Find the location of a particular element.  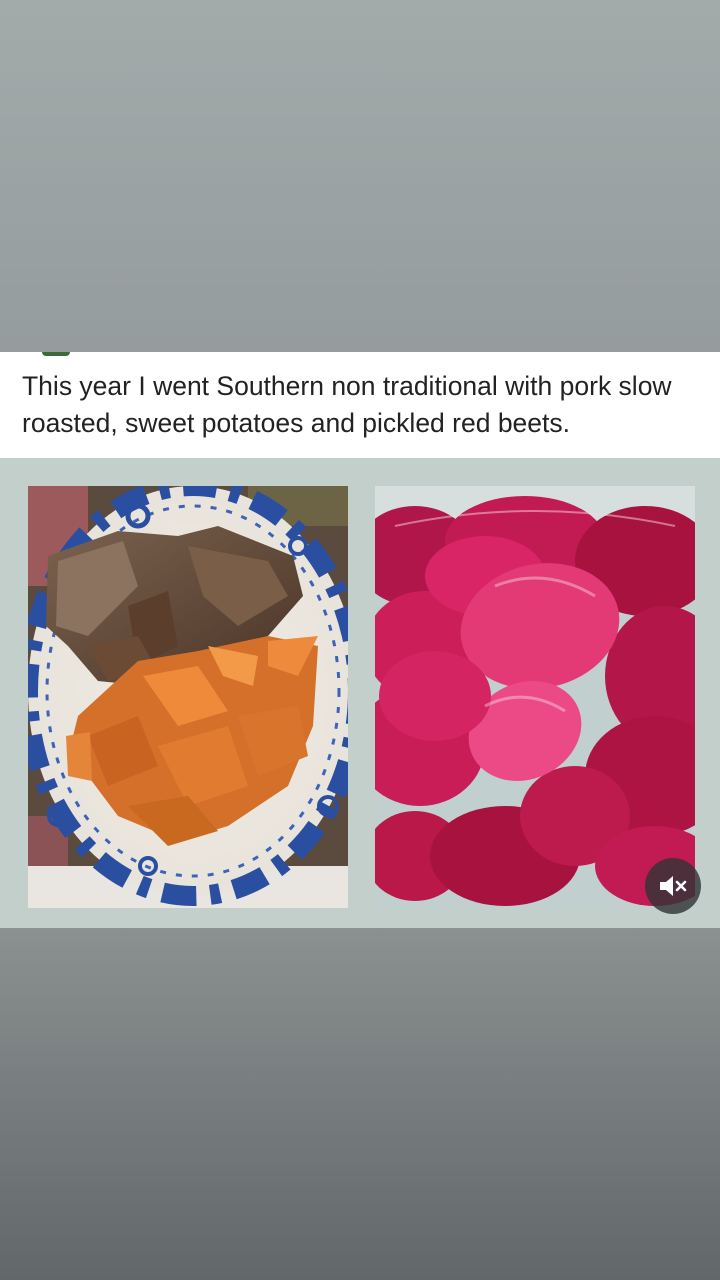

pickled-beets-photo is located at coordinates (535, 697).